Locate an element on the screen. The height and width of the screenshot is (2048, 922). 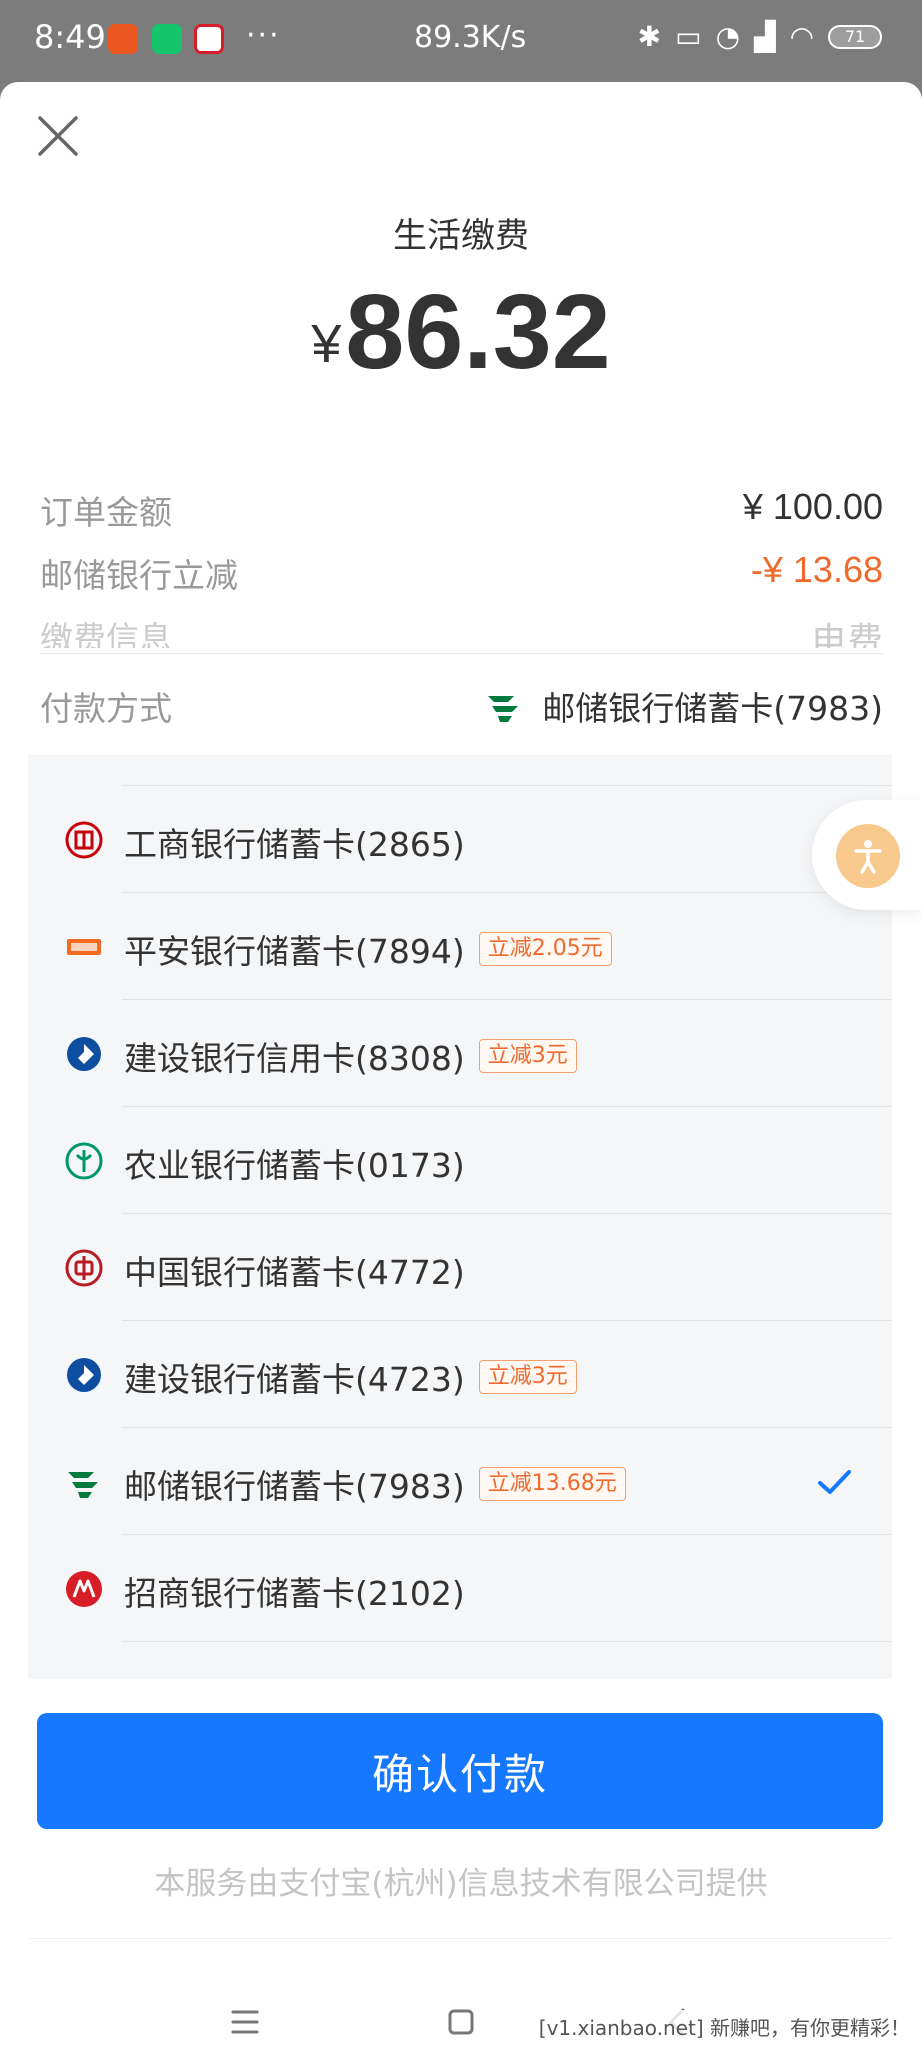
icbc-icon is located at coordinates (84, 840).